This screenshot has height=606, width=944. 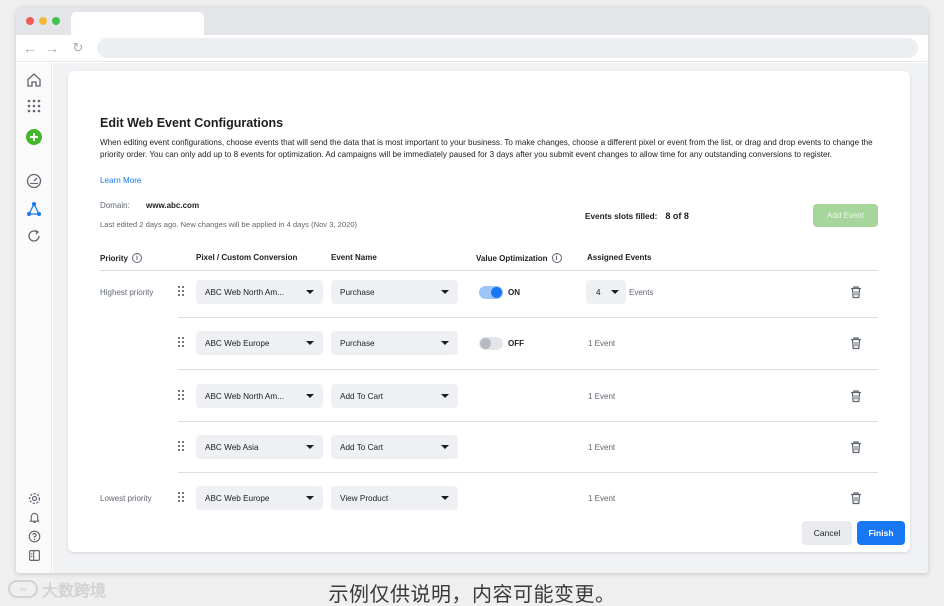 What do you see at coordinates (619, 257) in the screenshot?
I see `assigned-events-header: Assigned Events` at bounding box center [619, 257].